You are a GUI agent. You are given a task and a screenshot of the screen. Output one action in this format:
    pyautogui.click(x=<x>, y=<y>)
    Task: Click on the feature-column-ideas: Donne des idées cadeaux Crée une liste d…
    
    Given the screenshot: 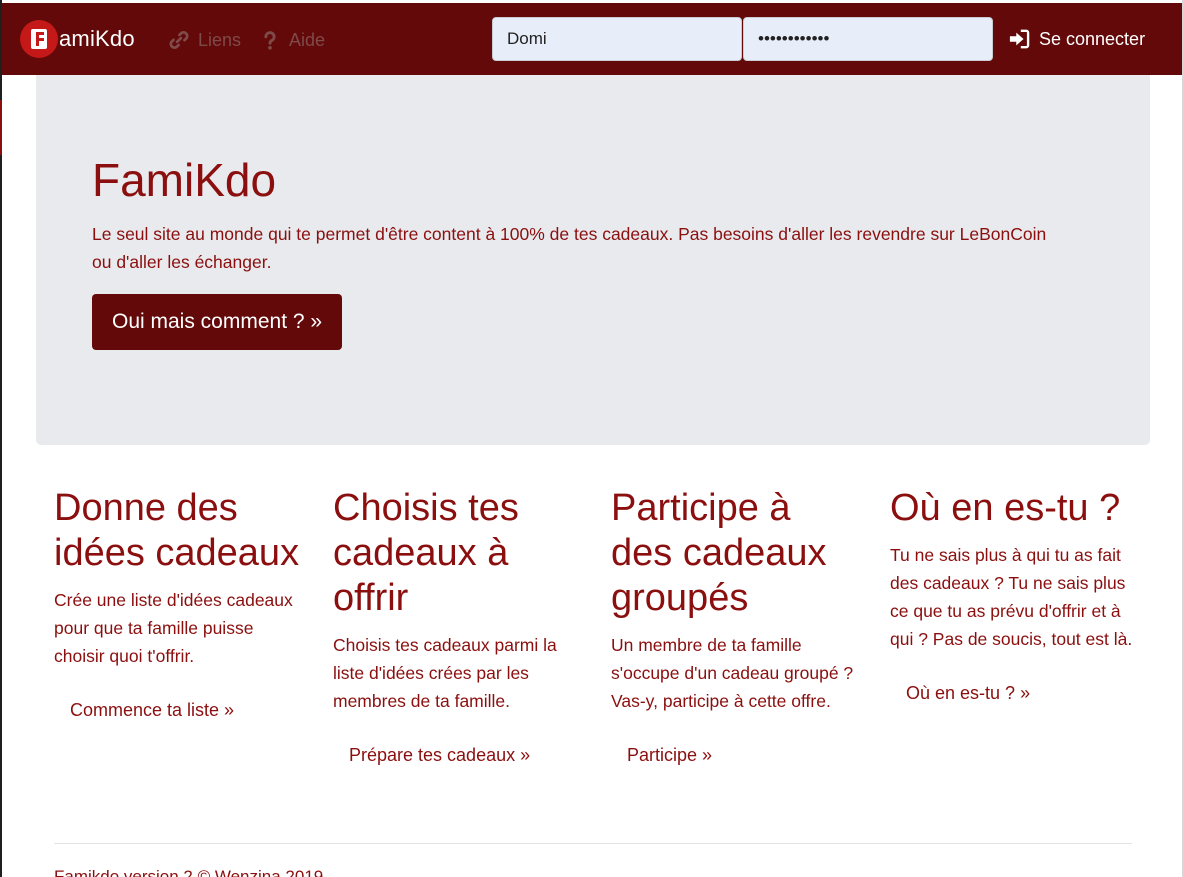 What is the action you would take?
    pyautogui.click(x=179, y=603)
    